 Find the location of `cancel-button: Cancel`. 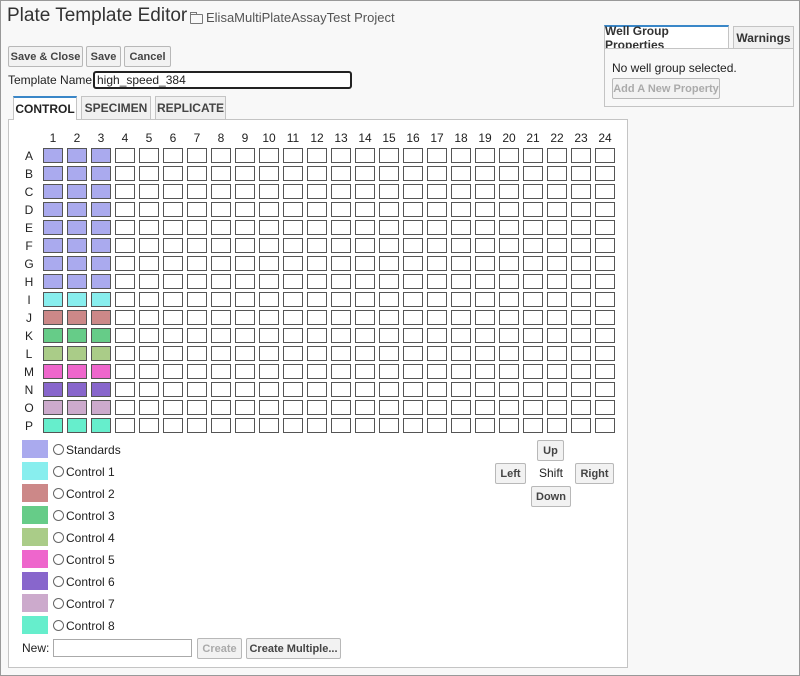

cancel-button: Cancel is located at coordinates (147, 56).